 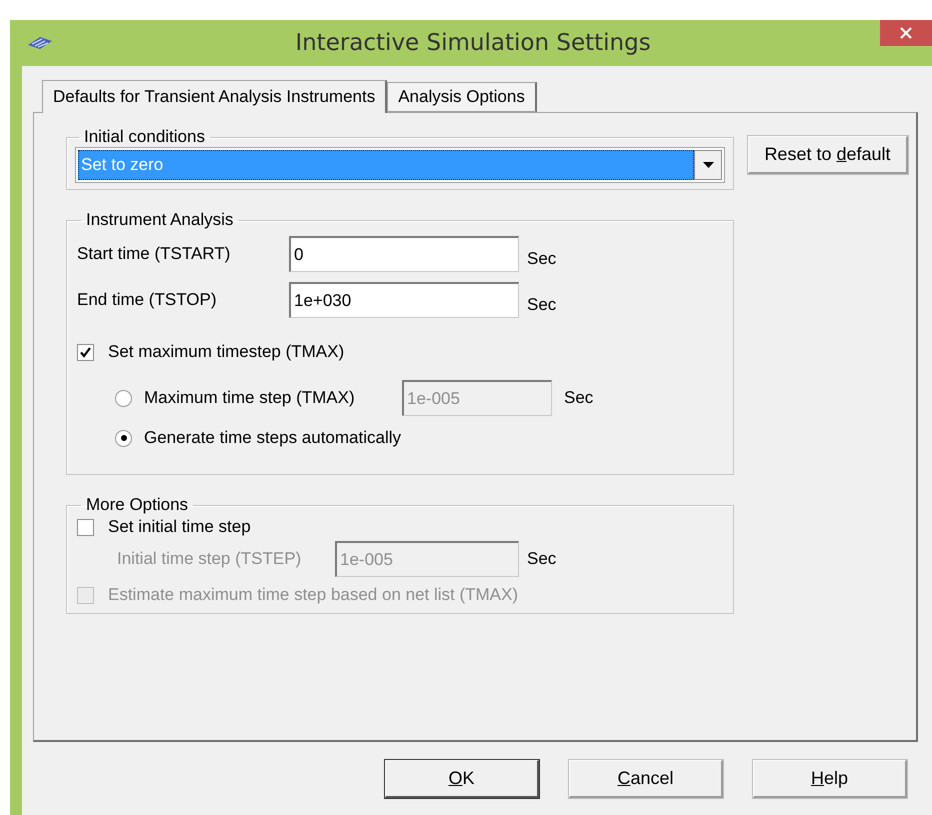 What do you see at coordinates (250, 398) in the screenshot?
I see `radio-label: Maximum time step (TMAX)` at bounding box center [250, 398].